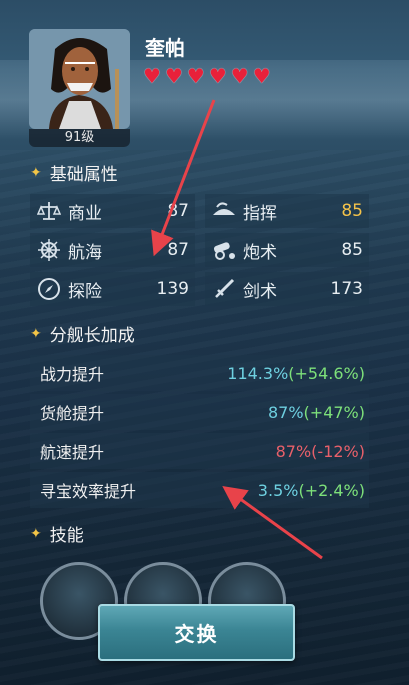 The height and width of the screenshot is (685, 409). I want to click on annotation-arrow-top, so click(183, 178).